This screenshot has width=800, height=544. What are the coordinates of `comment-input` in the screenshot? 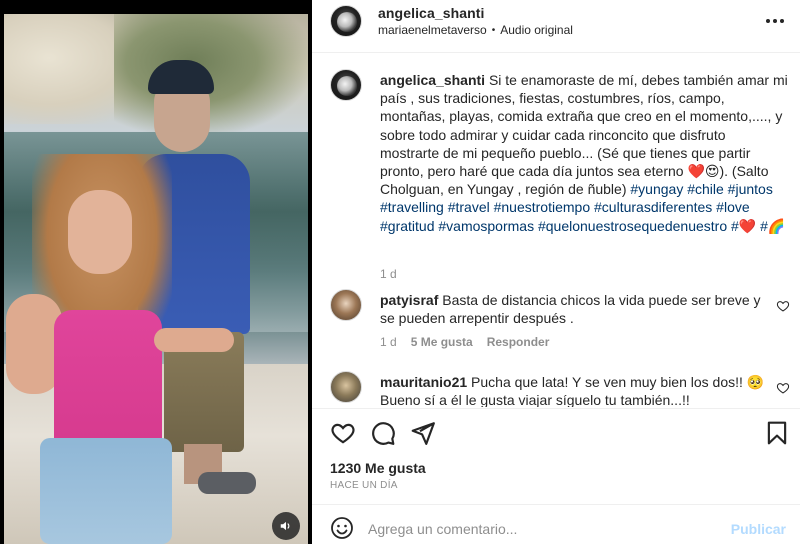 It's located at (541, 529).